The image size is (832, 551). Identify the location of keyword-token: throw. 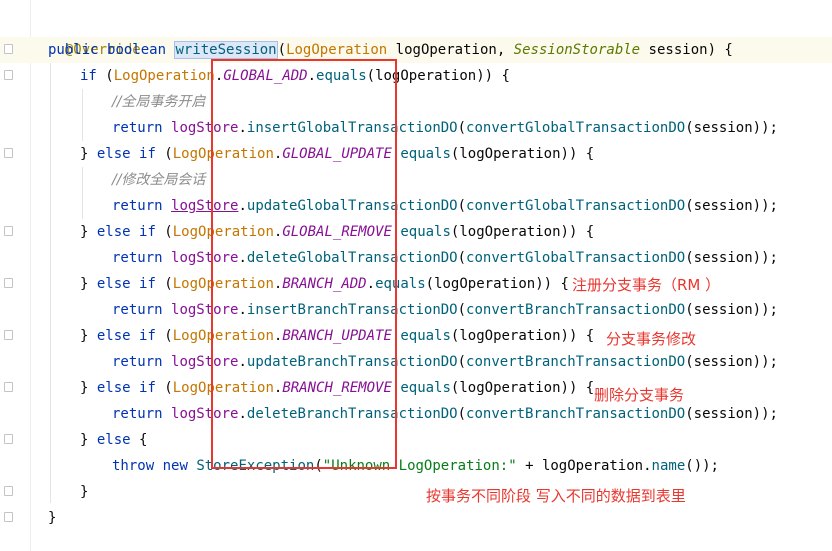
(133, 466).